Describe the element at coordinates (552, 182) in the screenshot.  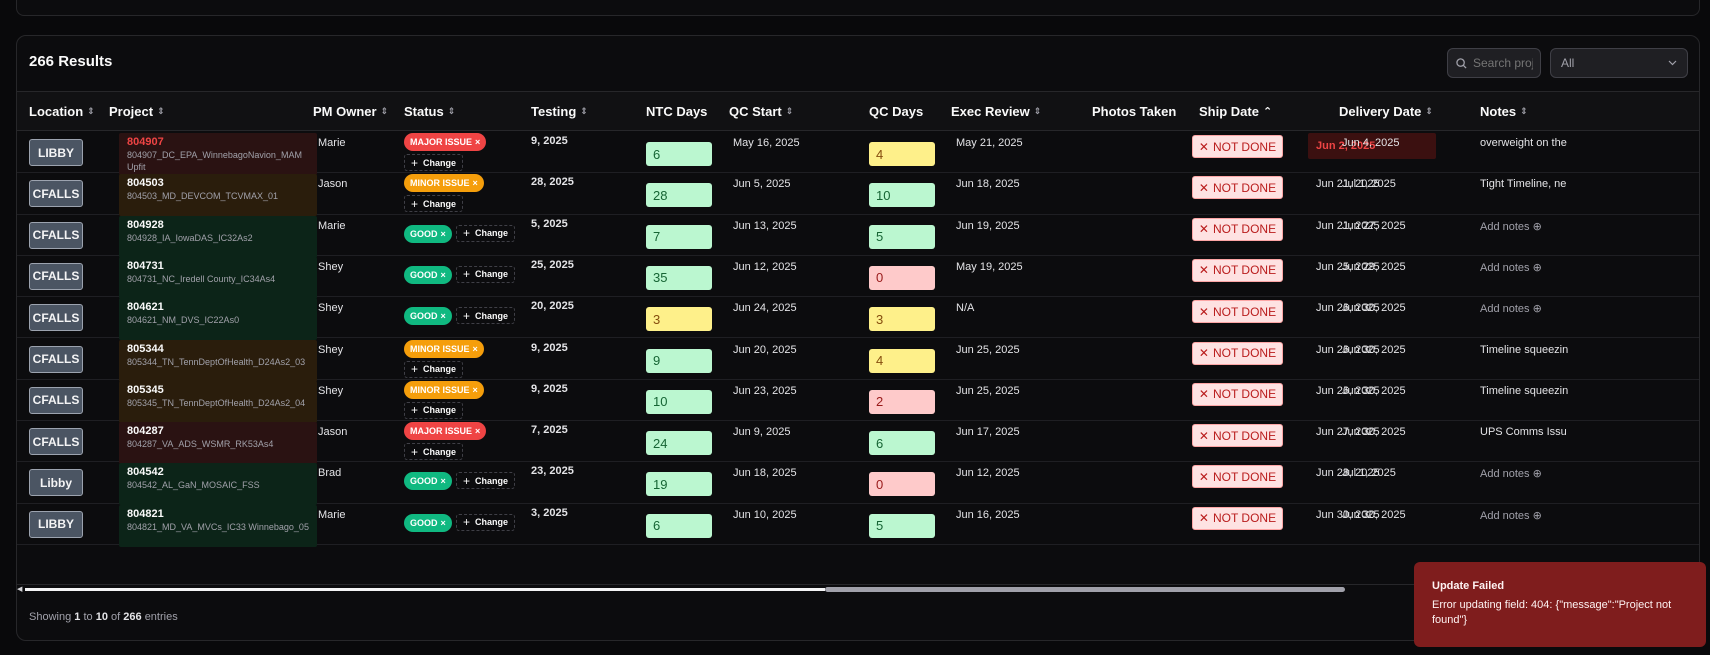
I see `testing-cell: 28, 2025` at that location.